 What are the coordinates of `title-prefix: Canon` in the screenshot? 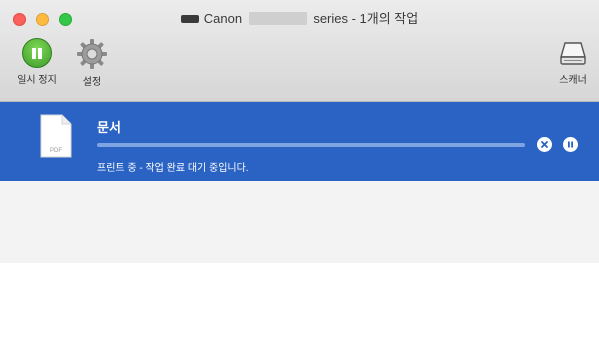 It's located at (223, 18).